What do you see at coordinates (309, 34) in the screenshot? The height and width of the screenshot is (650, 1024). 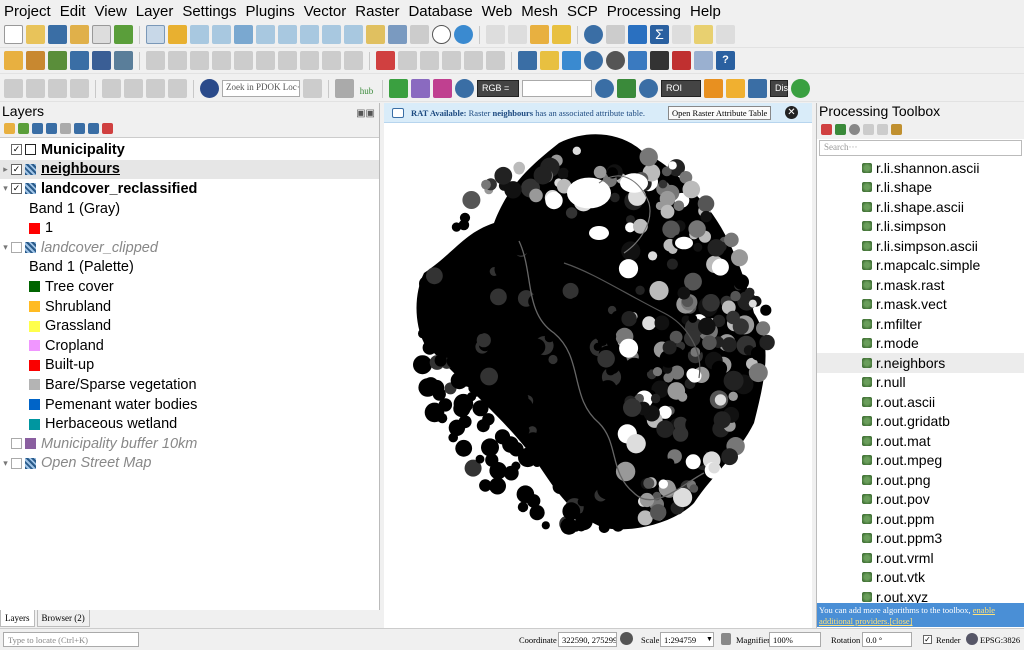 I see `zoom-native-icon` at bounding box center [309, 34].